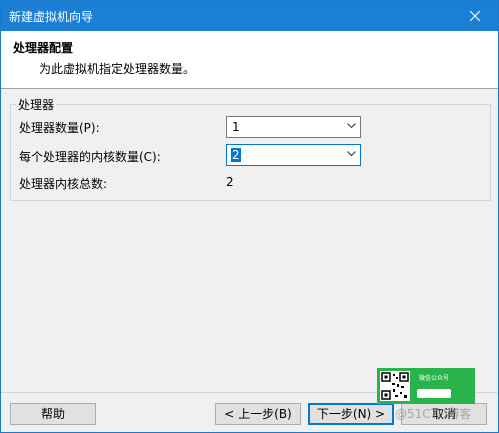 Image resolution: width=499 pixels, height=433 pixels. What do you see at coordinates (434, 393) in the screenshot?
I see `scan-badge` at bounding box center [434, 393].